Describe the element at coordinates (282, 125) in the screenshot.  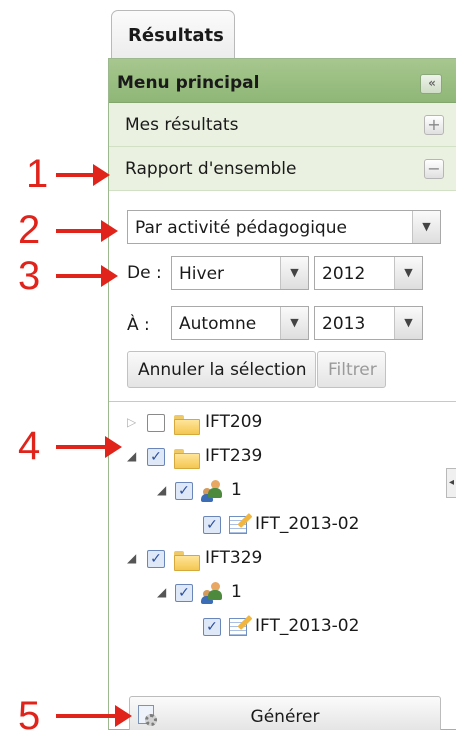
I see `section-mes-resultats: Mes résultats +` at that location.